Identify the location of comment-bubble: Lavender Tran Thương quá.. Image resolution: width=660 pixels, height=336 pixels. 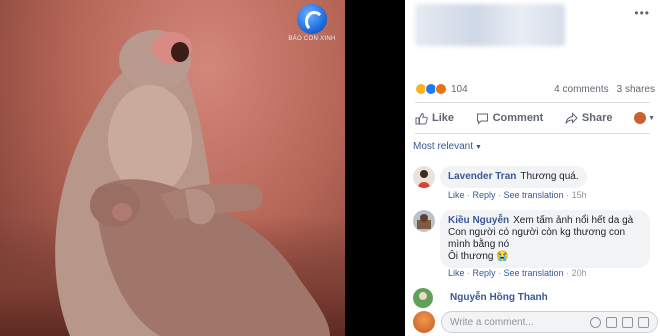
(513, 177).